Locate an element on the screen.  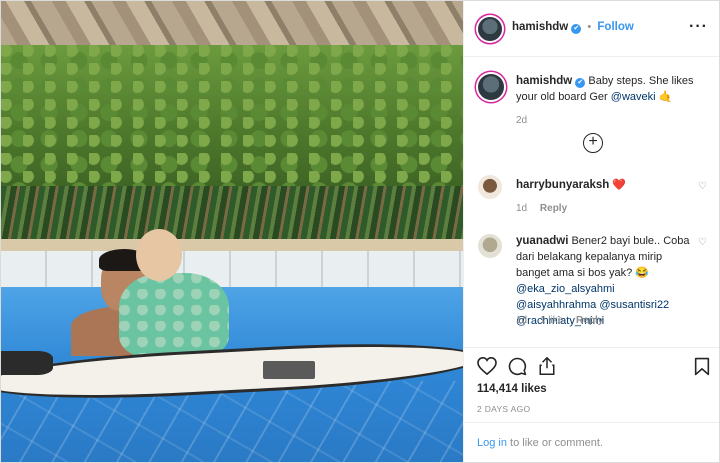
baby-head is located at coordinates (159, 255).